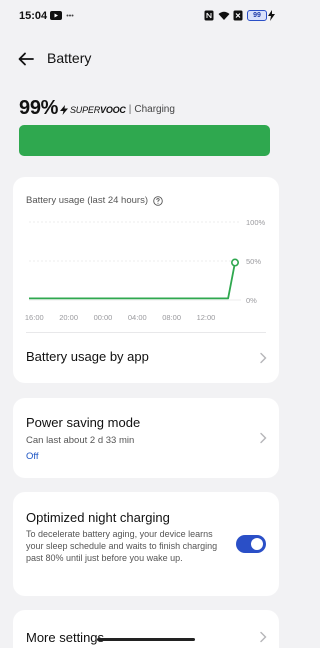 Image resolution: width=320 pixels, height=648 pixels. Describe the element at coordinates (33, 16) in the screenshot. I see `status-time: 15:04` at that location.